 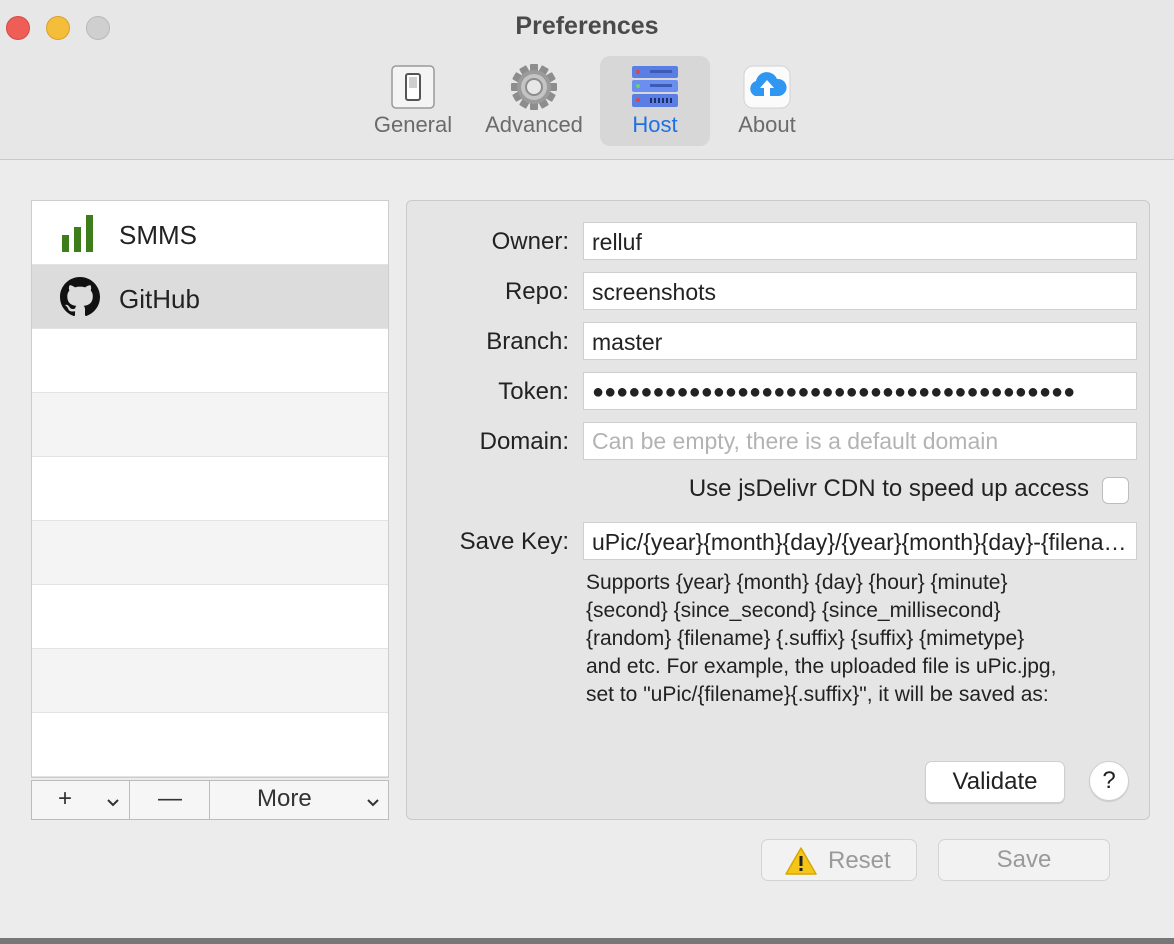 I want to click on cloud-upload-icon, so click(x=767, y=87).